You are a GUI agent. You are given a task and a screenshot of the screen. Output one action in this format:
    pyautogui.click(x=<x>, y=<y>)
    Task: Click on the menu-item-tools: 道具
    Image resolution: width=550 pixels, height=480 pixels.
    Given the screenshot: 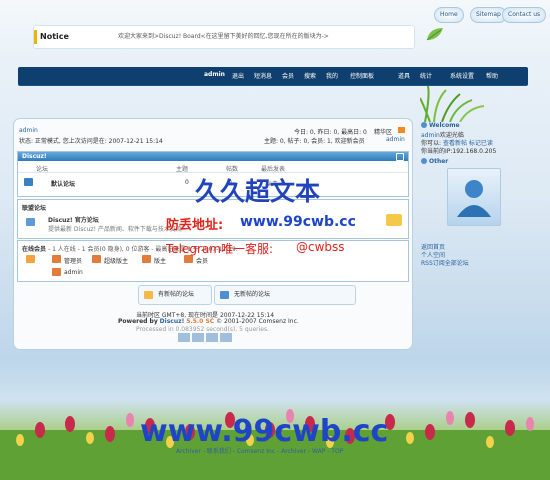 What is the action you would take?
    pyautogui.click(x=404, y=75)
    